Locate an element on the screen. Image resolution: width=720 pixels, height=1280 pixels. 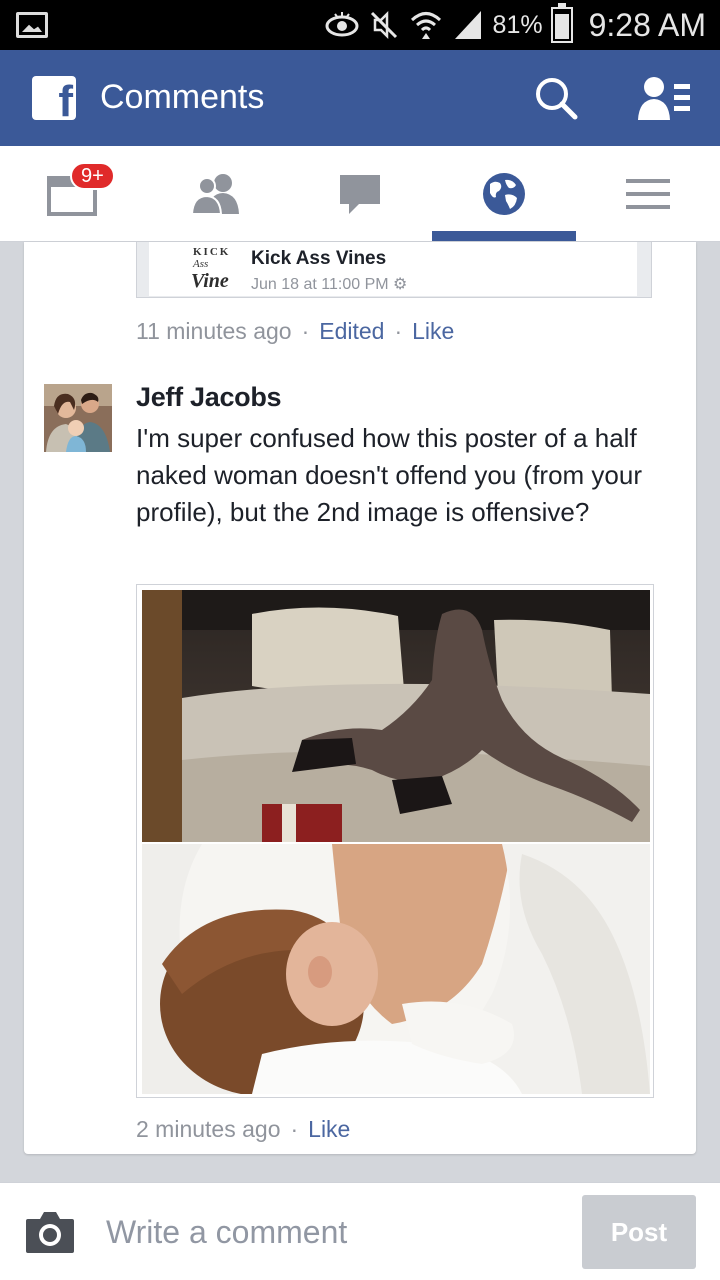
privacy-gear-icon: ⚙ is located at coordinates (400, 284).